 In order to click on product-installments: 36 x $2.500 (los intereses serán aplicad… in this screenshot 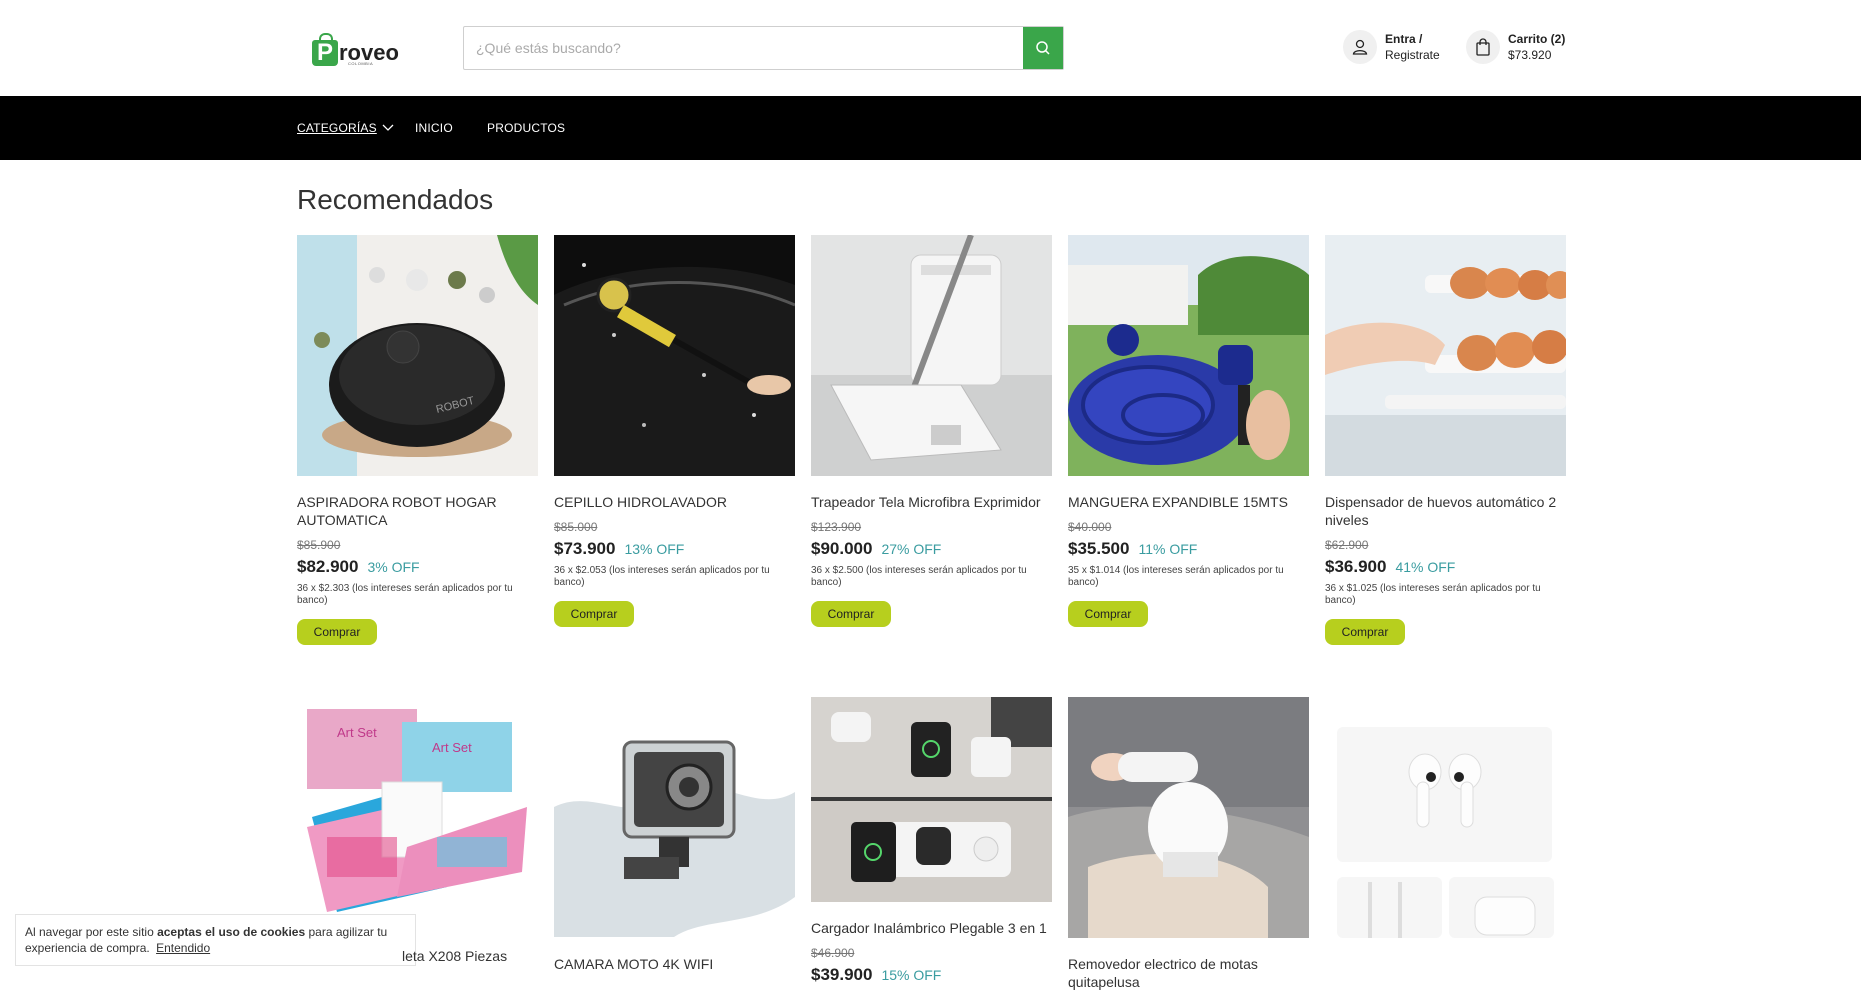, I will do `click(919, 576)`.